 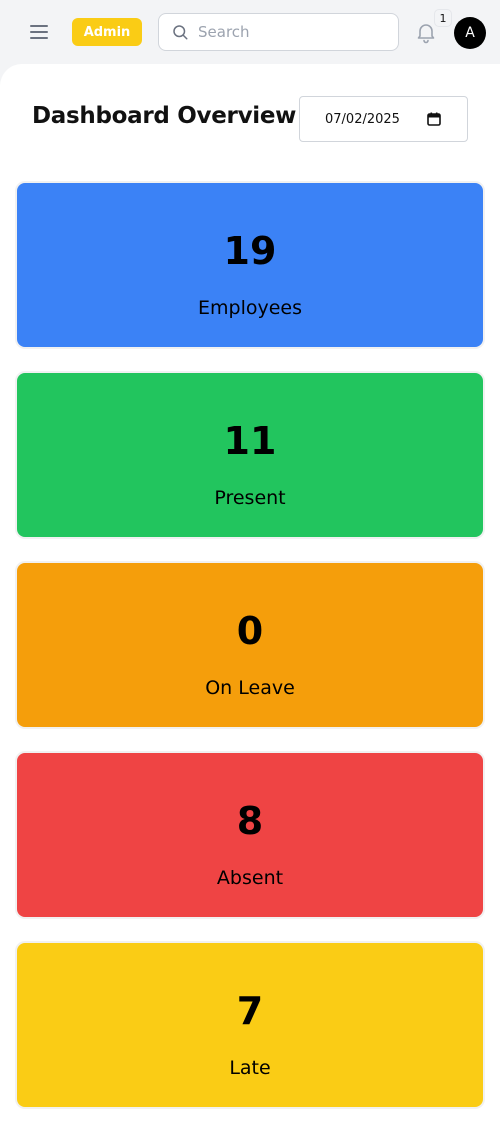 I want to click on stat-label: On Leave, so click(x=250, y=688).